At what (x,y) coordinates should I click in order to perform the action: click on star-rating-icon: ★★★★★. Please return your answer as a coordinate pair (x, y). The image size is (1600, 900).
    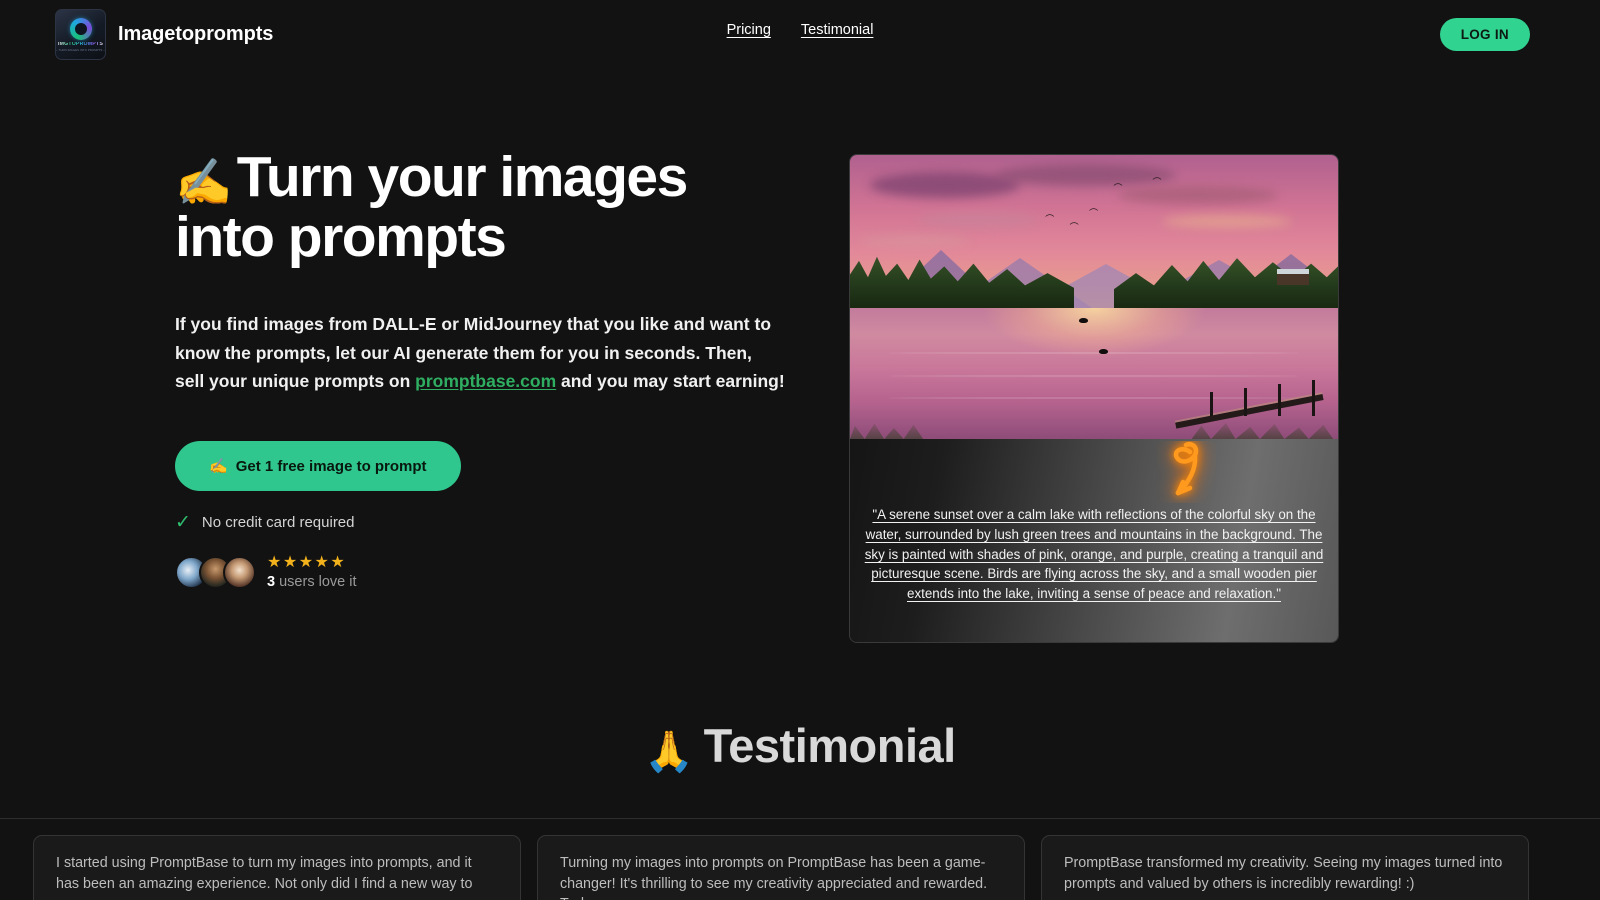
    Looking at the image, I should click on (307, 563).